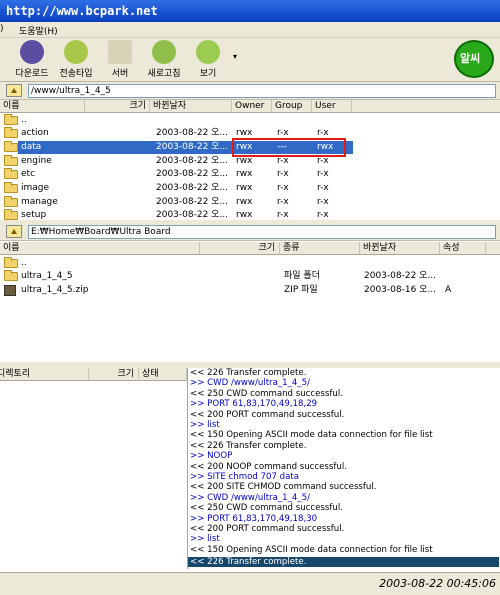 The height and width of the screenshot is (595, 500). Describe the element at coordinates (332, 106) in the screenshot. I see `remote-col-user: User` at that location.